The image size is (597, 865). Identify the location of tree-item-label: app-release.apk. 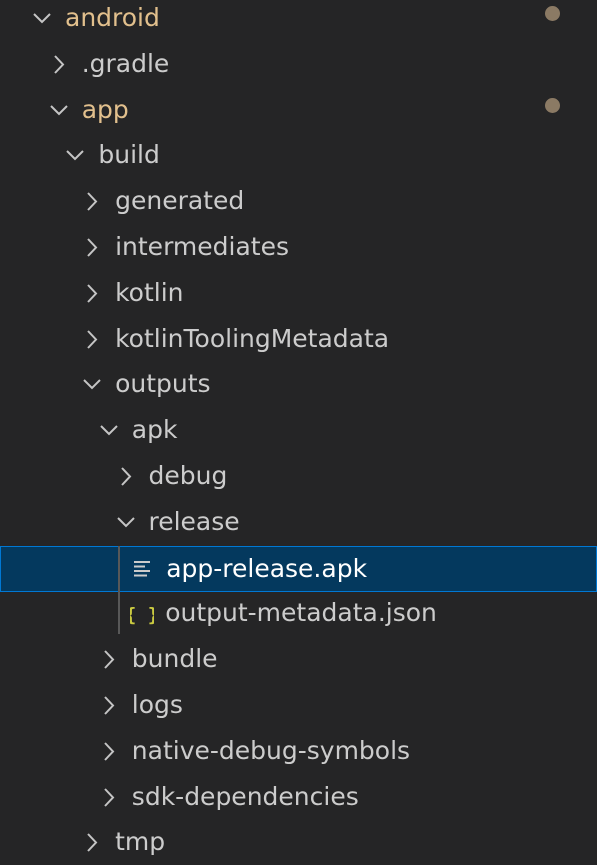
(267, 568).